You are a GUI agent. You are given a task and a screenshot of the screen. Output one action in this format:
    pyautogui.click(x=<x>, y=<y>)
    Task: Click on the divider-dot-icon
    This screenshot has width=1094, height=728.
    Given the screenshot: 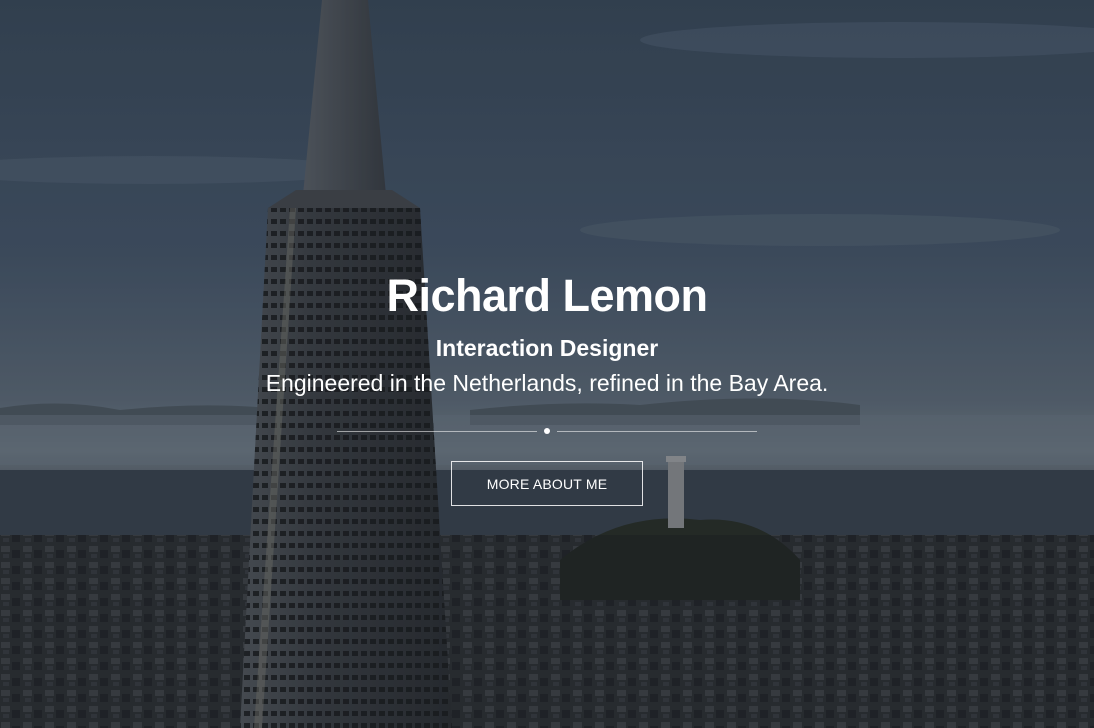 What is the action you would take?
    pyautogui.click(x=547, y=431)
    